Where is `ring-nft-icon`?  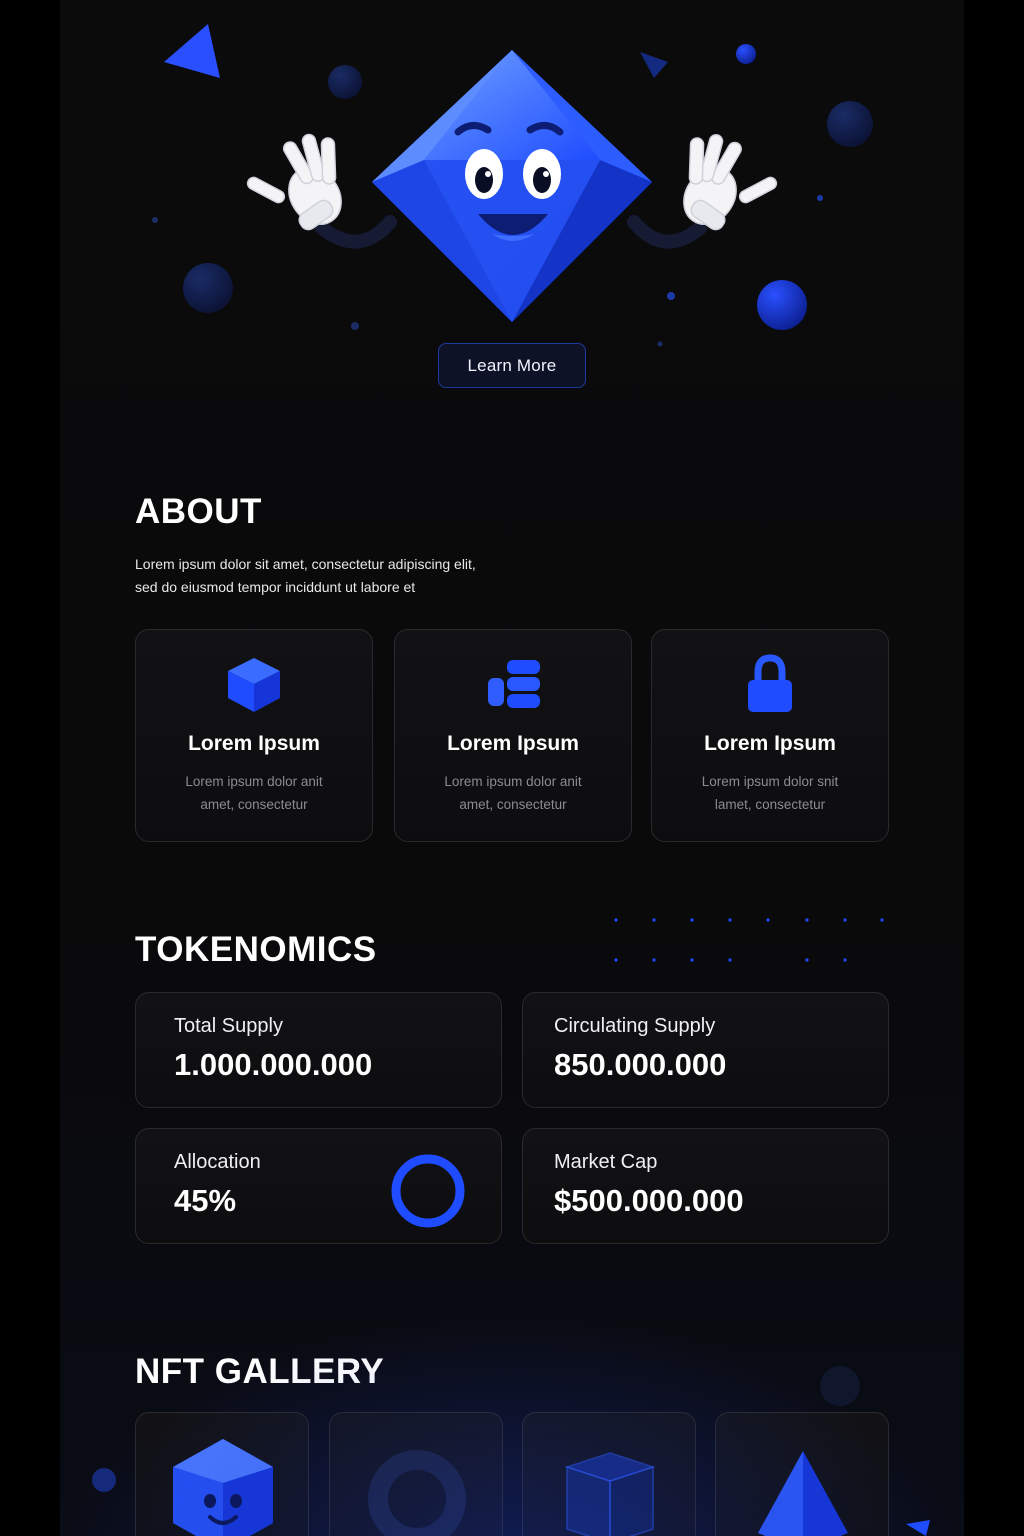 ring-nft-icon is located at coordinates (417, 1493).